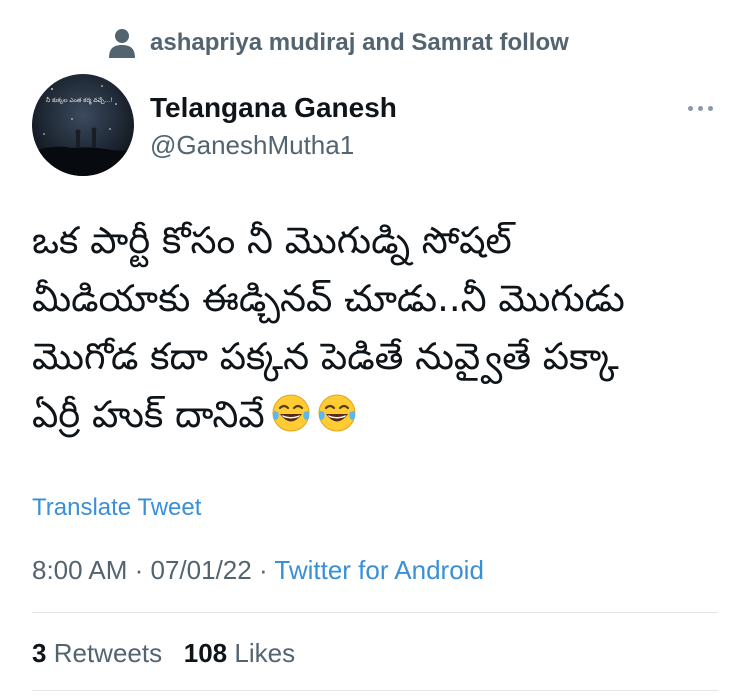 The width and height of the screenshot is (750, 698). Describe the element at coordinates (700, 108) in the screenshot. I see `more-options-icon` at that location.